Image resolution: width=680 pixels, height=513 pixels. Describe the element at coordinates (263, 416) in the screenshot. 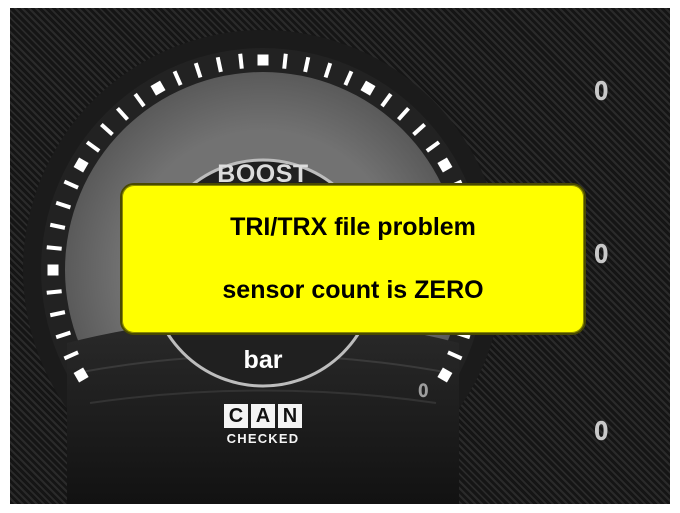

I see `logo-letter: A` at that location.